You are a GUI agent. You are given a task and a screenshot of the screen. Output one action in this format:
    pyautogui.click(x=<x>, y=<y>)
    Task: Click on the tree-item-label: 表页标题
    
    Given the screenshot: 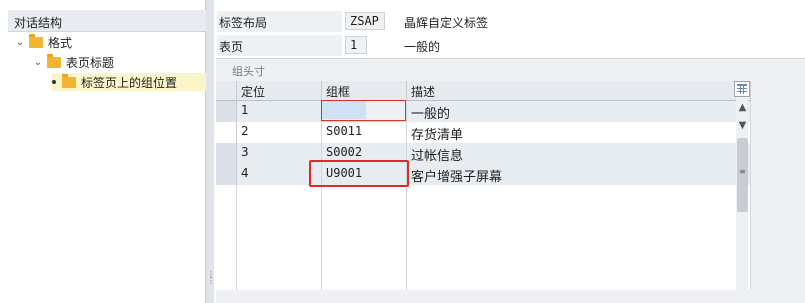 What is the action you would take?
    pyautogui.click(x=90, y=62)
    